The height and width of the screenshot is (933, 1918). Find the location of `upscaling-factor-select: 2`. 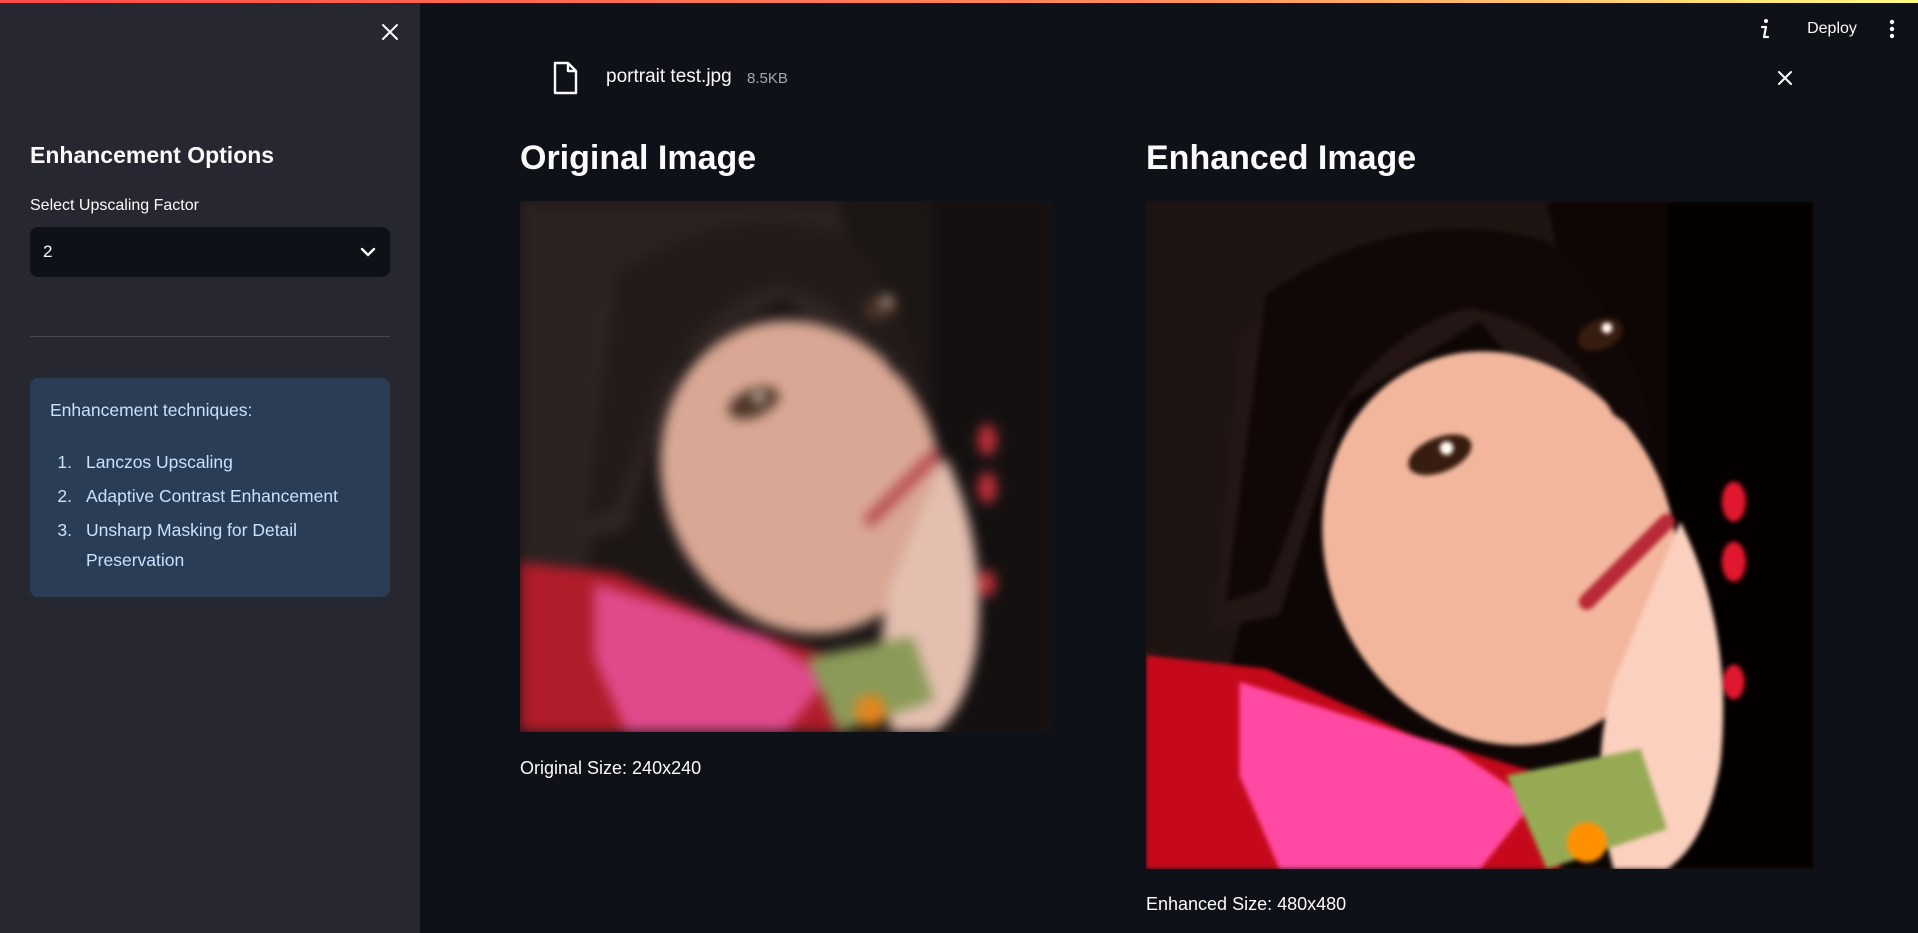

upscaling-factor-select: 2 is located at coordinates (210, 252).